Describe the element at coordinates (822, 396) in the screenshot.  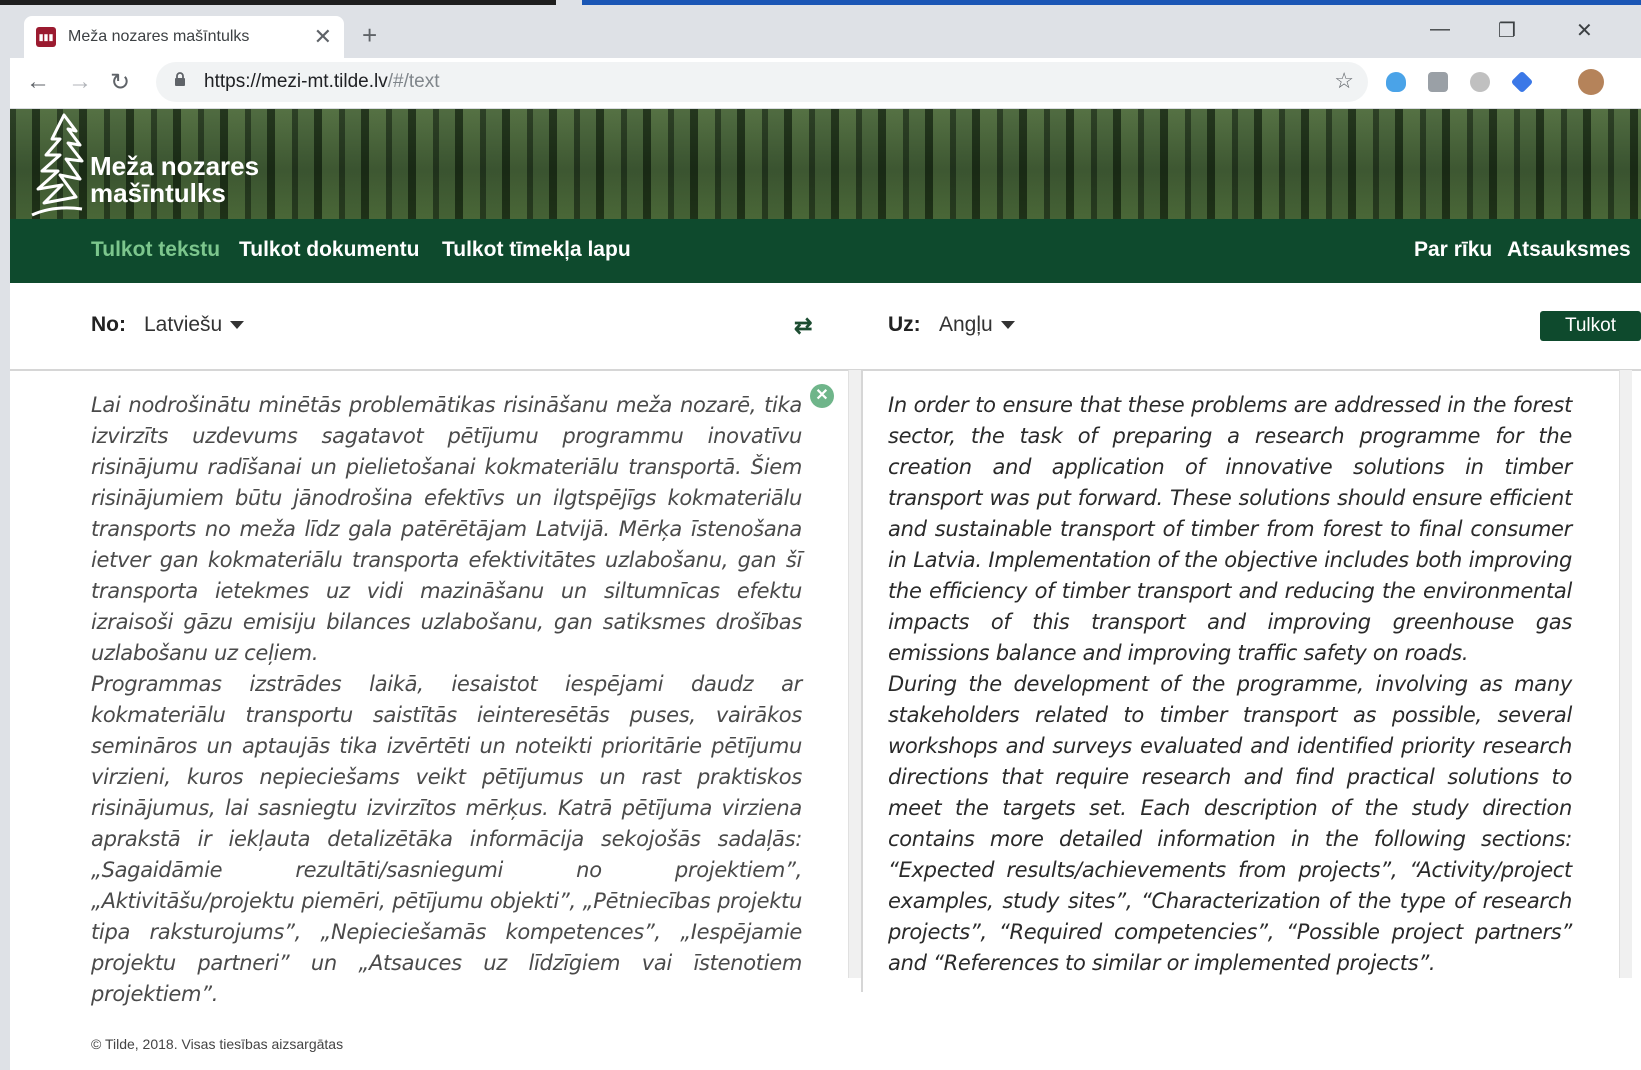
I see `clear-text-icon: ✕` at that location.